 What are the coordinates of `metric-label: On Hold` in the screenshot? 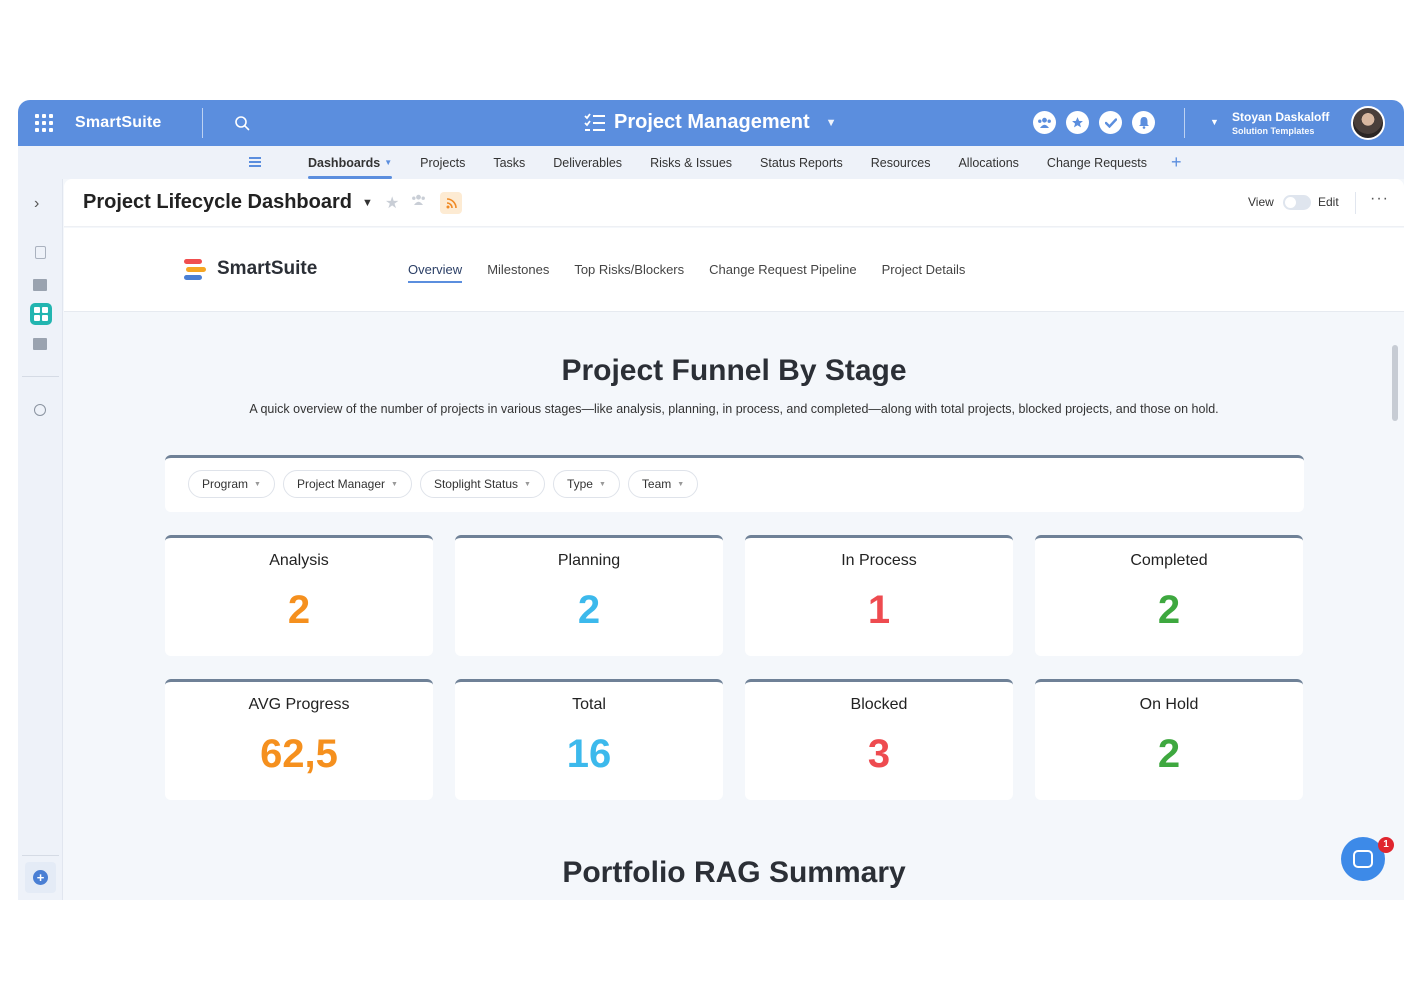 It's located at (1169, 704).